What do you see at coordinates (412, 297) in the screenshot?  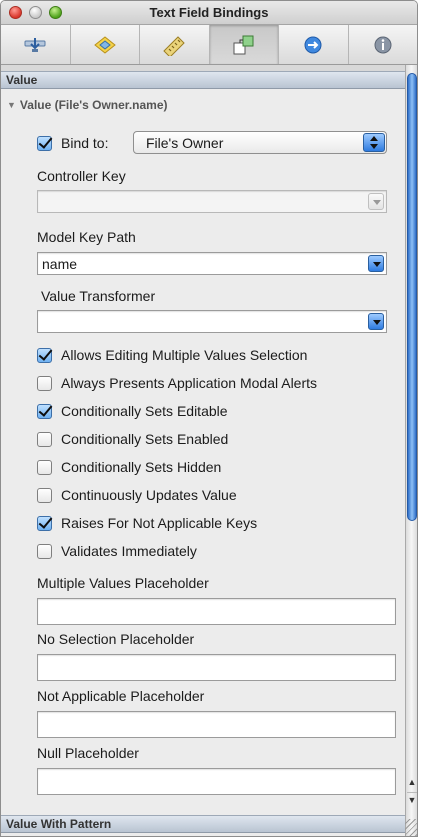 I see `scrollbar-thumb` at bounding box center [412, 297].